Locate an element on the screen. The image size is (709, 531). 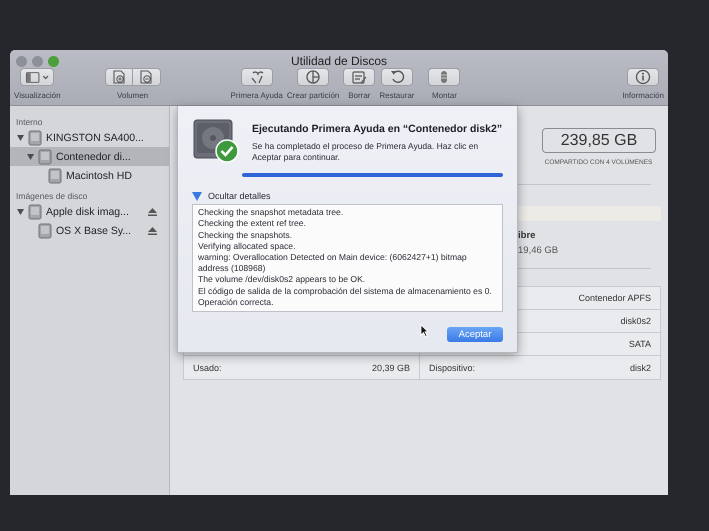
remove-volume-button is located at coordinates (146, 77).